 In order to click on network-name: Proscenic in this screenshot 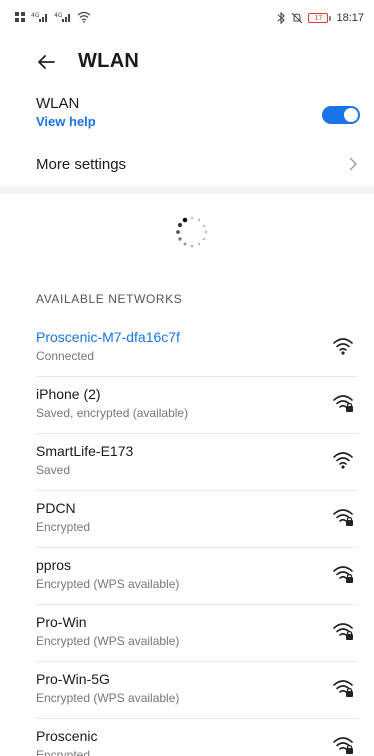, I will do `click(67, 736)`.